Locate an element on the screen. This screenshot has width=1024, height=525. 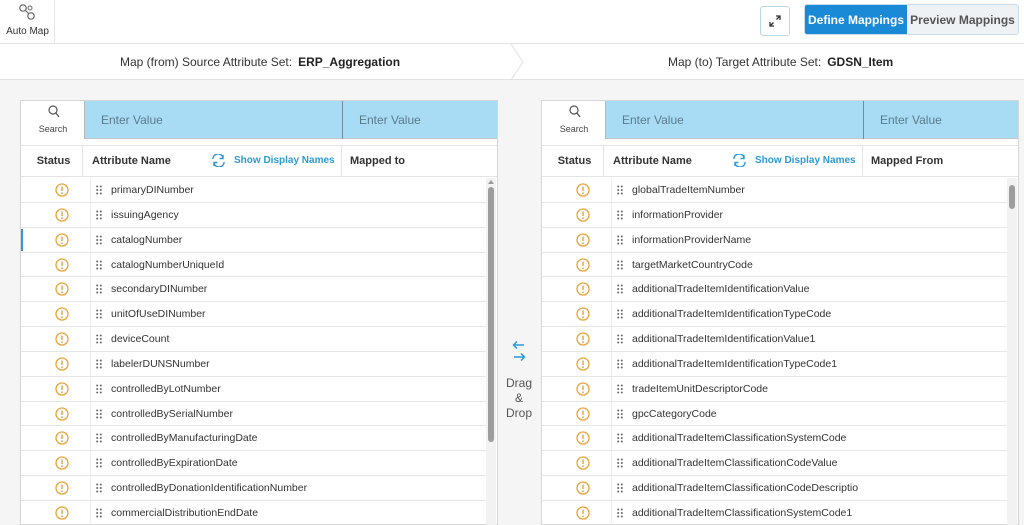
mapped-from-header: Mapped From is located at coordinates (937, 161).